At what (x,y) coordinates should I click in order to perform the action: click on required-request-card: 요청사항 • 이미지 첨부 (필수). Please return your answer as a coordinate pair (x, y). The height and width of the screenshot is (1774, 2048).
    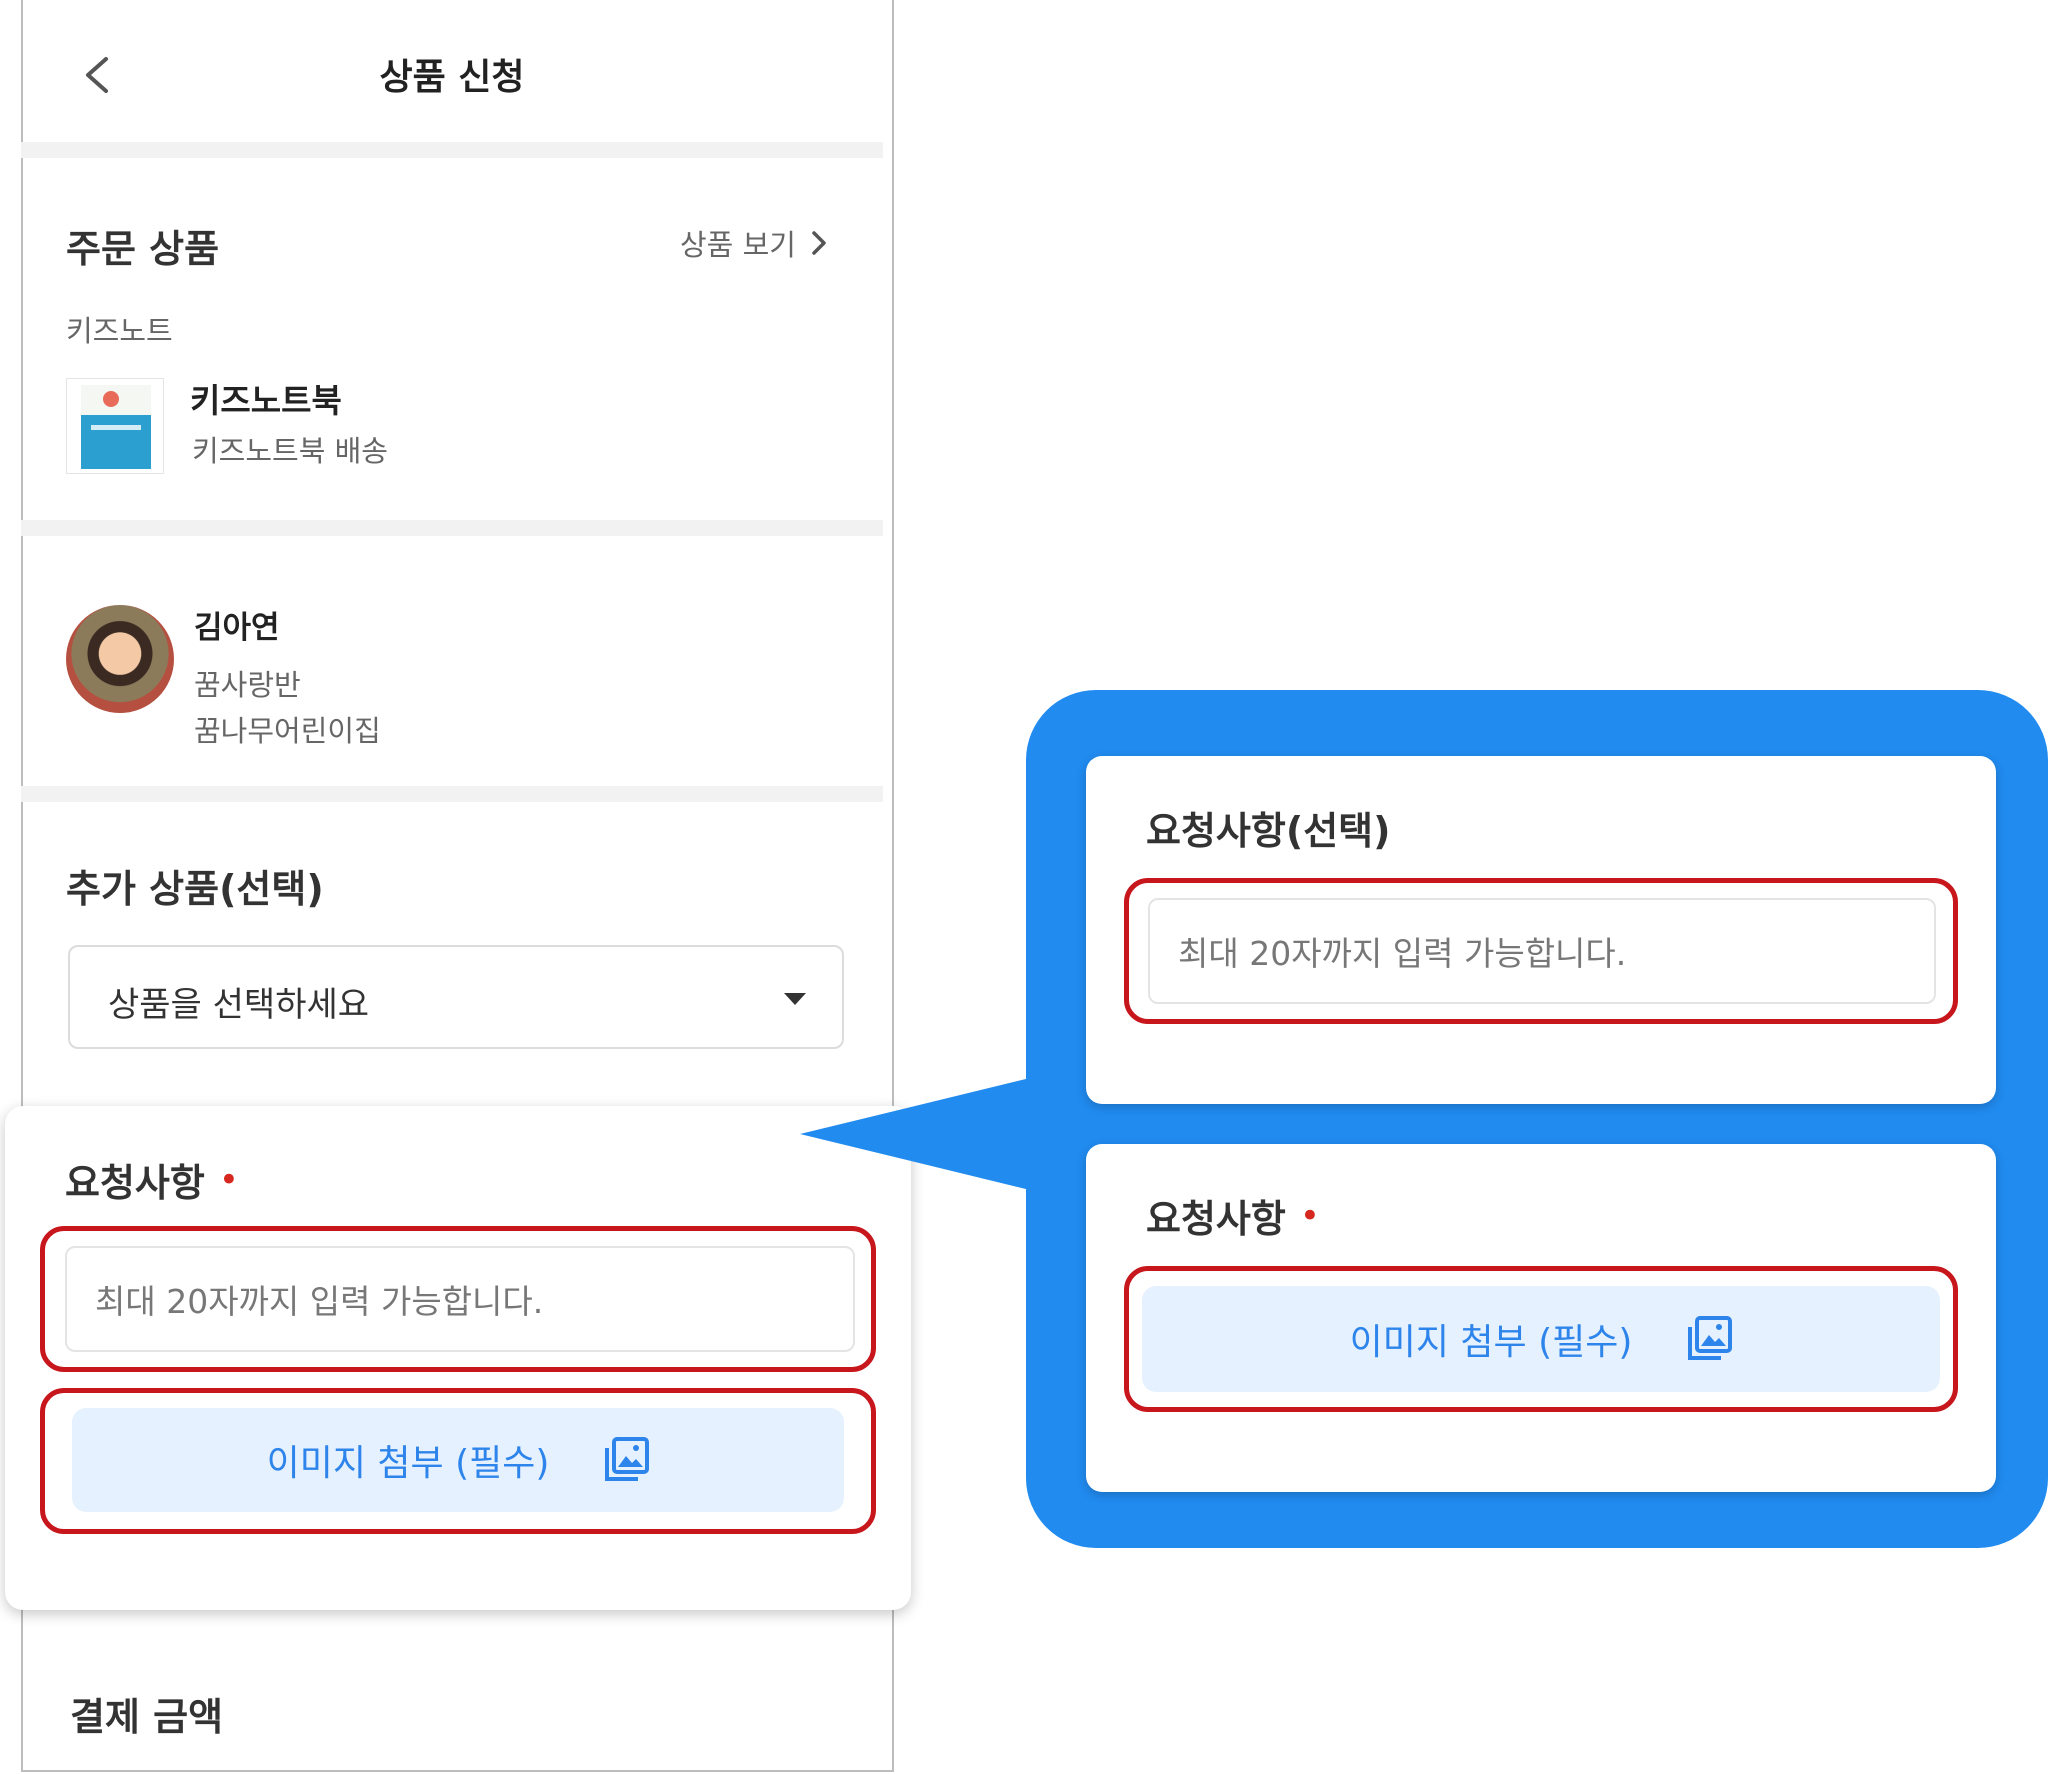
    Looking at the image, I should click on (1541, 1318).